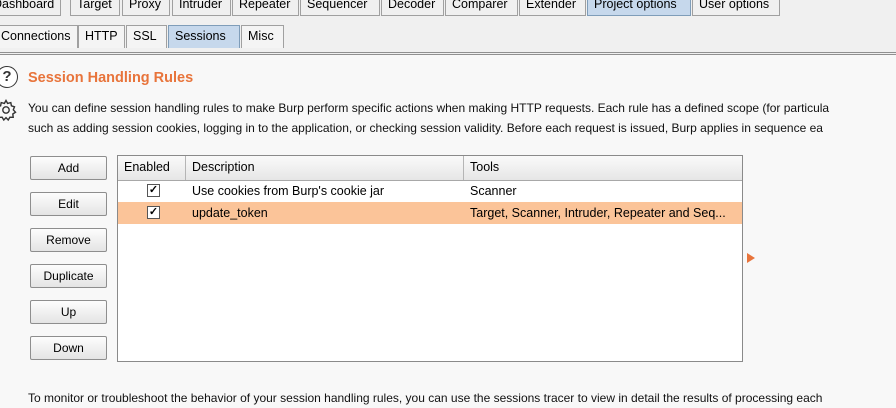 This screenshot has width=896, height=408. I want to click on triangle-right-icon, so click(751, 258).